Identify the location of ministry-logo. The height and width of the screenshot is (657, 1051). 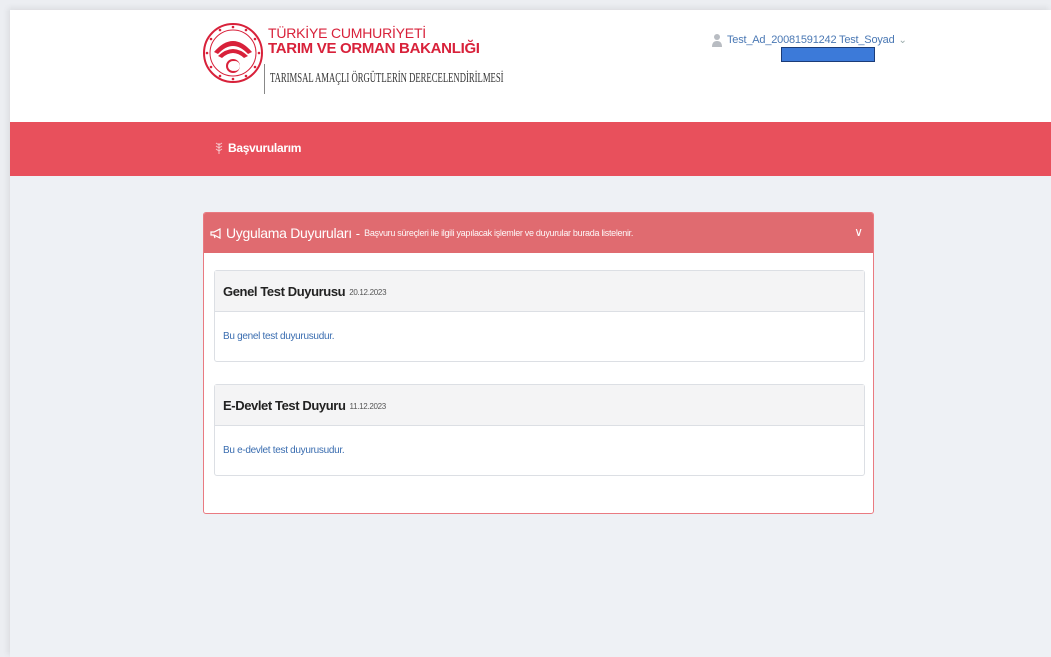
(233, 53).